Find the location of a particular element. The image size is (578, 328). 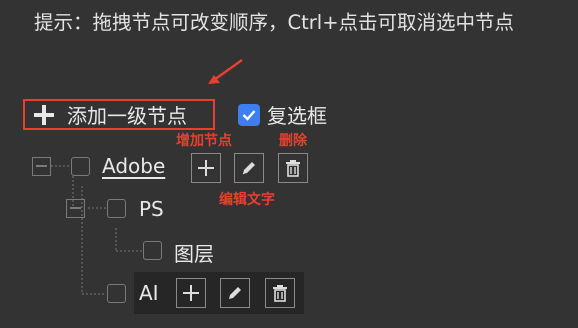

collapse-toggle-adobe is located at coordinates (41, 166).